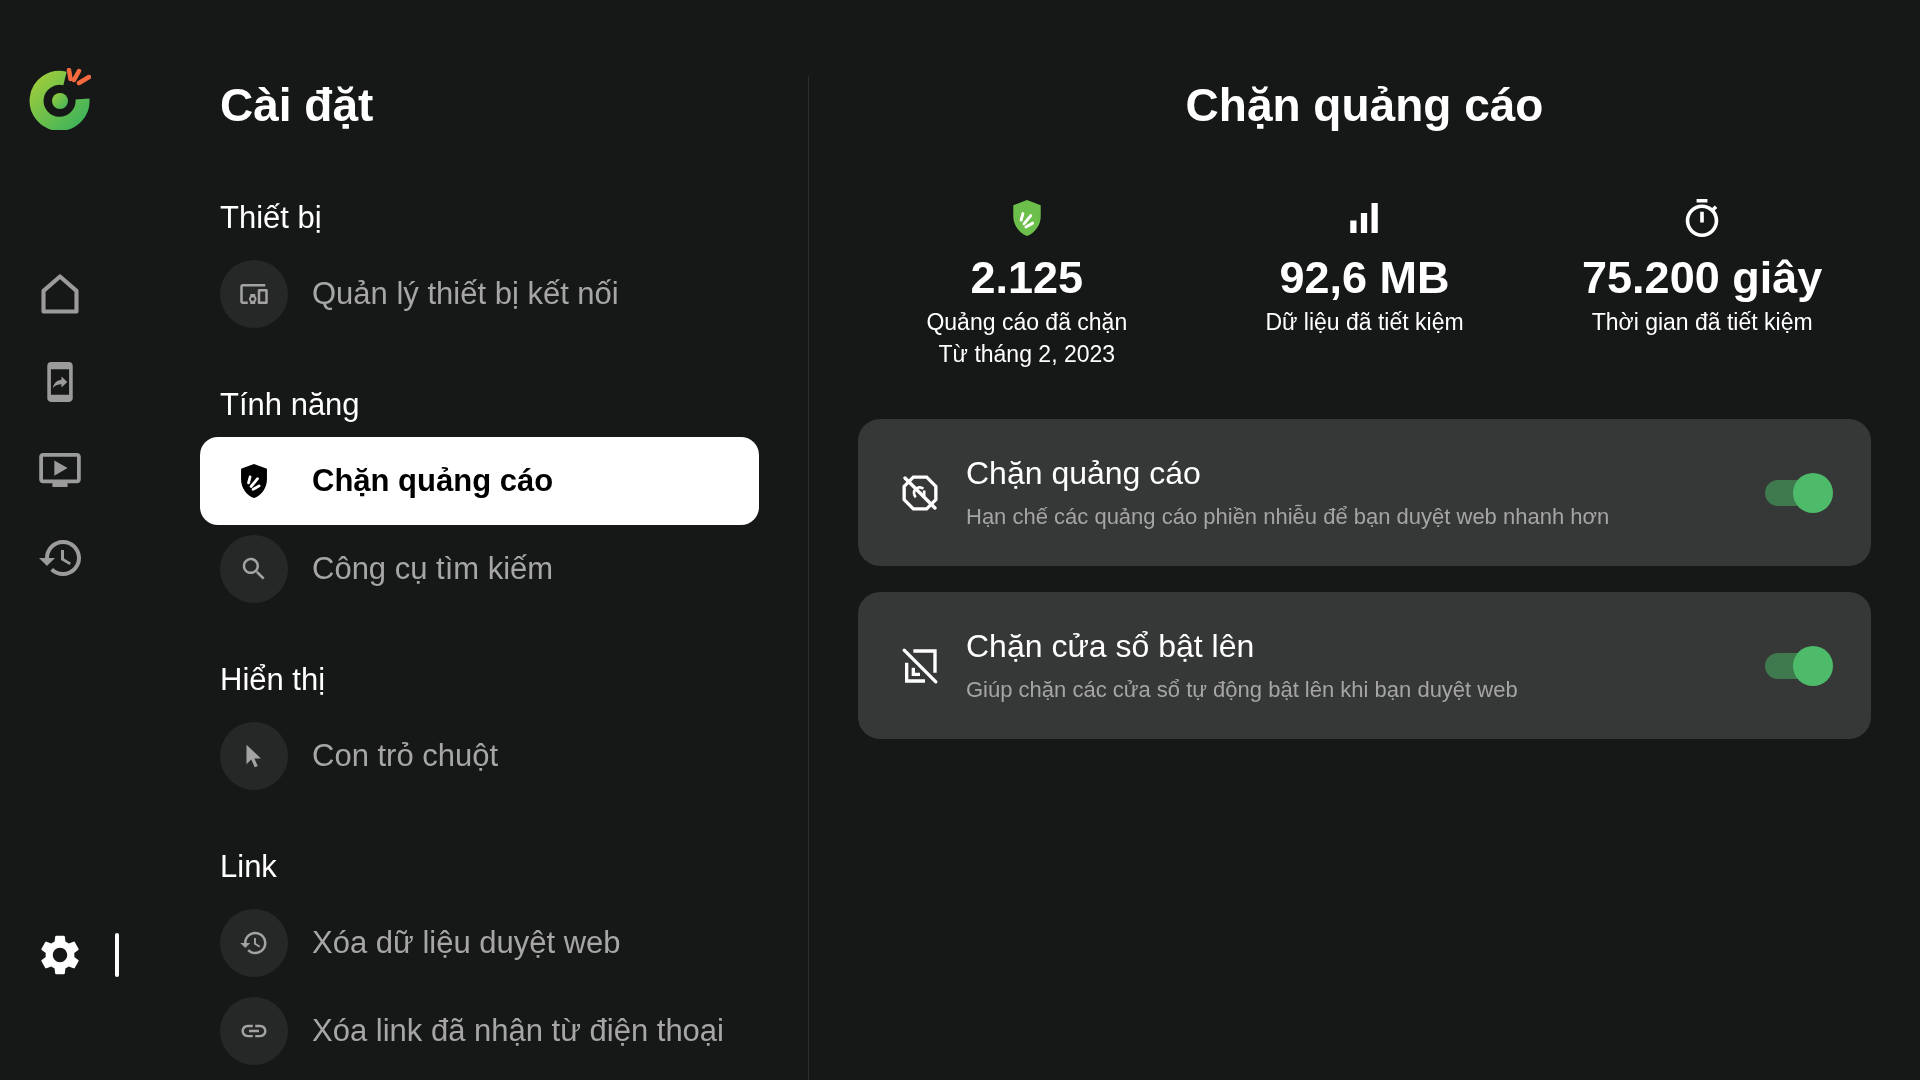 This screenshot has width=1920, height=1080. I want to click on search-icon, so click(254, 569).